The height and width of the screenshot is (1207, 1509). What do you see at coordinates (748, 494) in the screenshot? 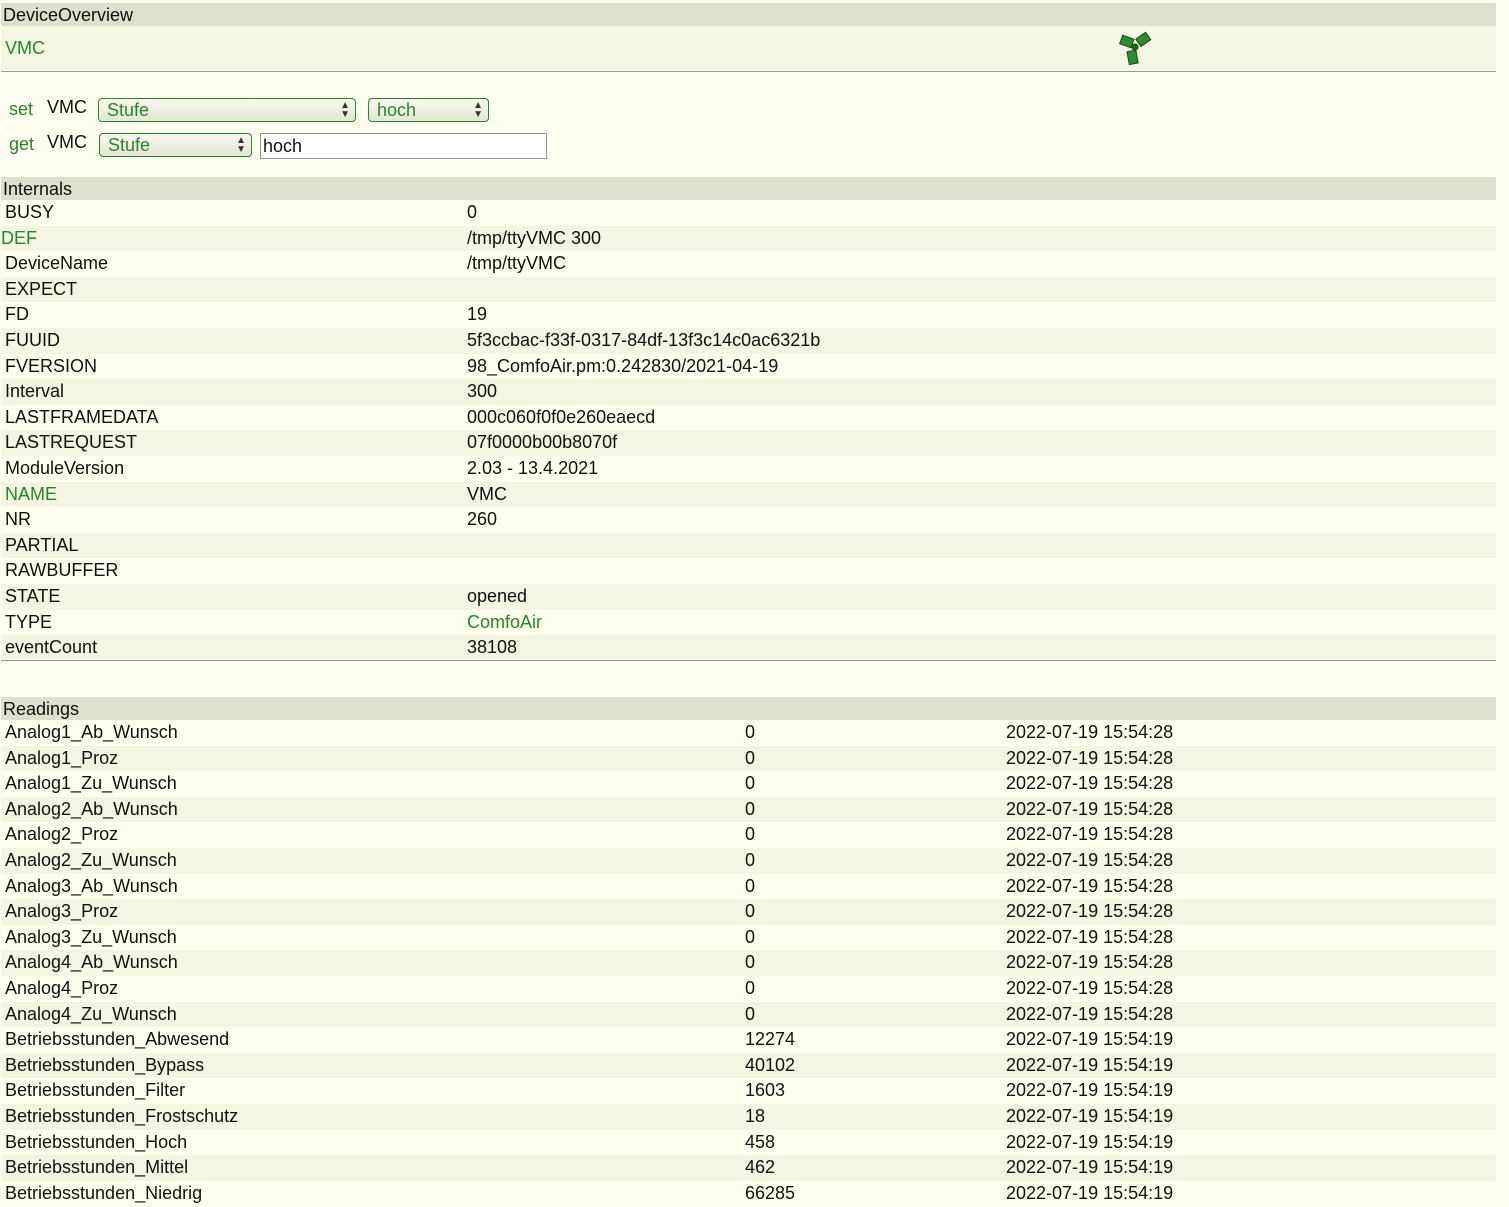
I see `internal-row: NAME VMC` at bounding box center [748, 494].